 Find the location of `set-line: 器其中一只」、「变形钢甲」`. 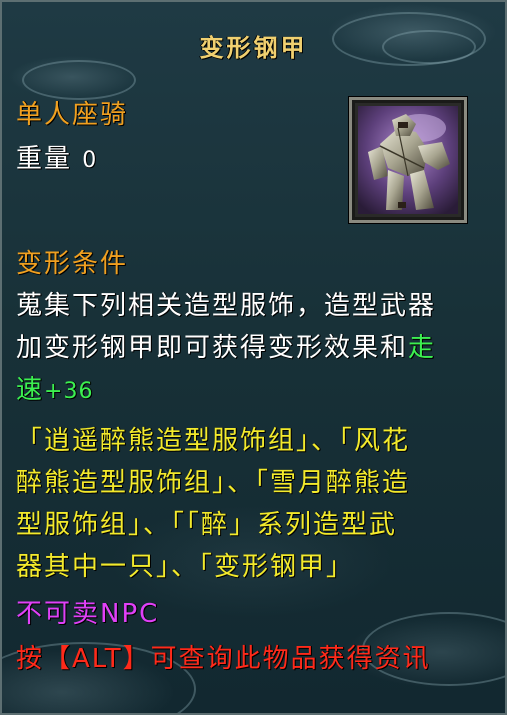

set-line: 器其中一只」、「变形钢甲」 is located at coordinates (185, 567).